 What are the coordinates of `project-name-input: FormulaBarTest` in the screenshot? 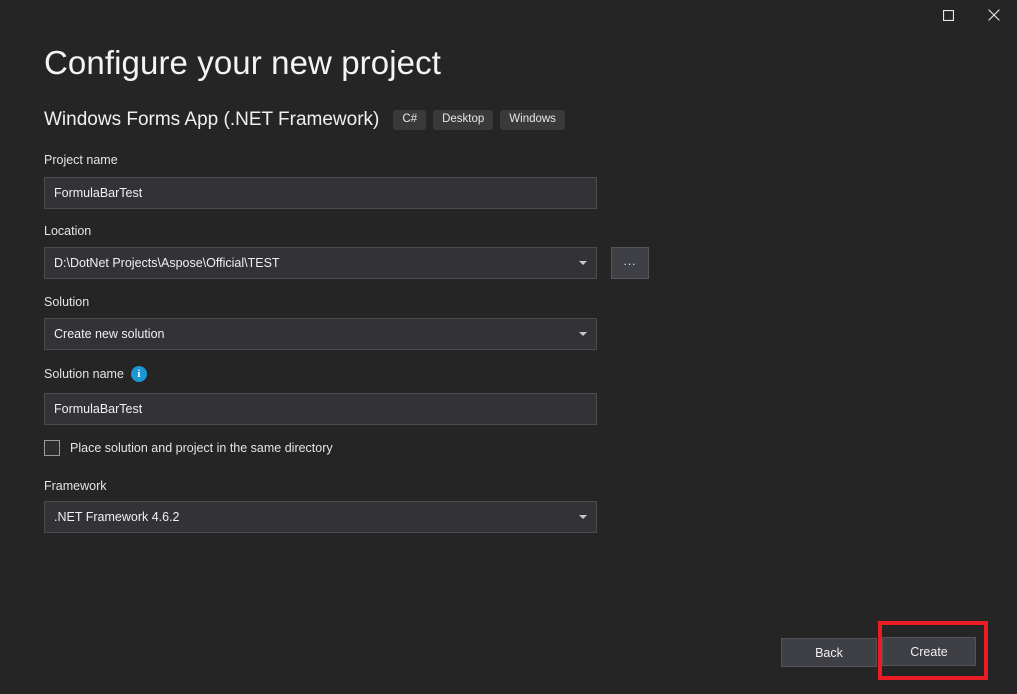 It's located at (320, 193).